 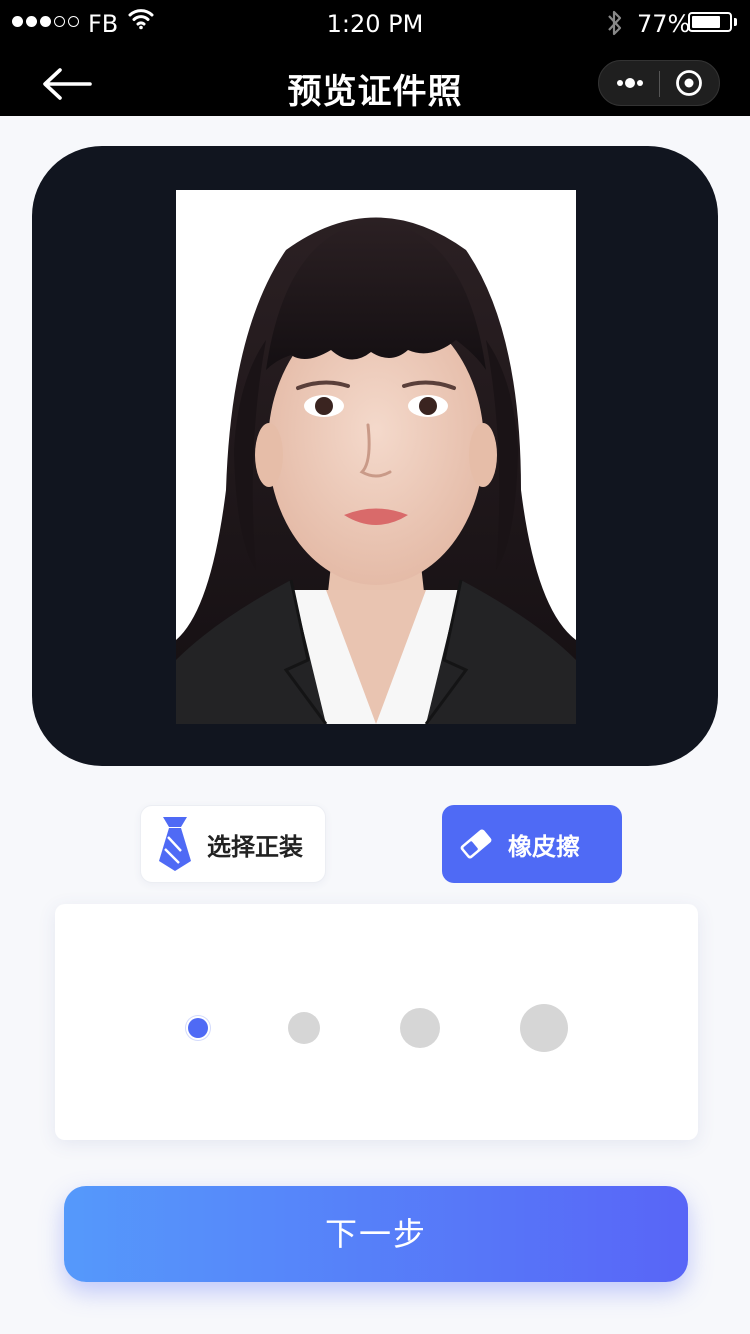 What do you see at coordinates (735, 22) in the screenshot?
I see `battery-tip` at bounding box center [735, 22].